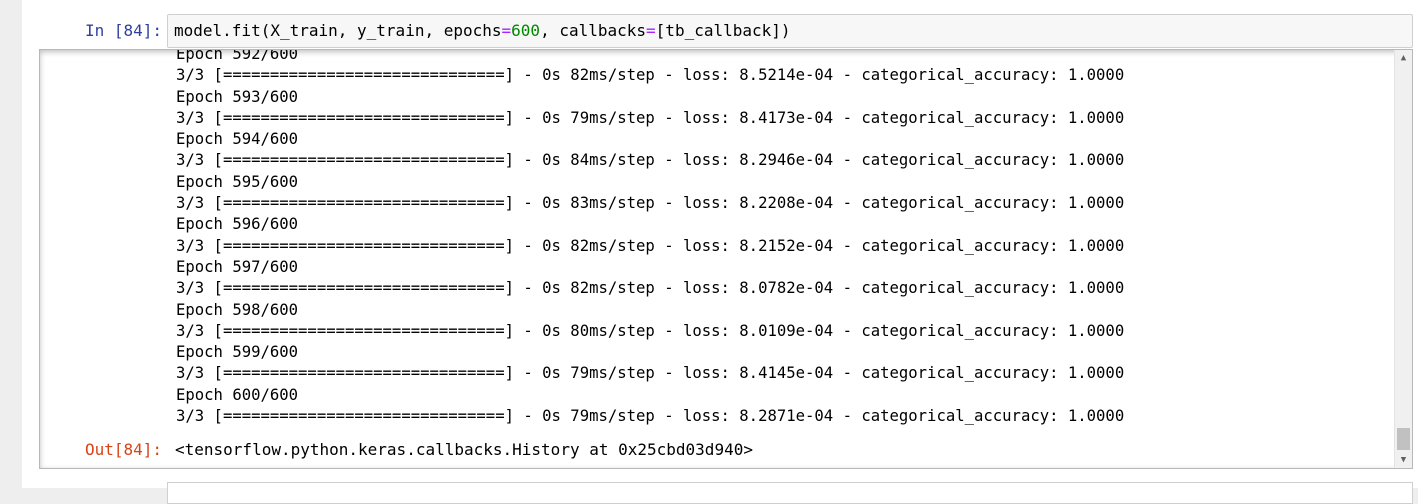 The height and width of the screenshot is (504, 1418). What do you see at coordinates (723, 30) in the screenshot?
I see `code-suffix: [tb_callback])` at bounding box center [723, 30].